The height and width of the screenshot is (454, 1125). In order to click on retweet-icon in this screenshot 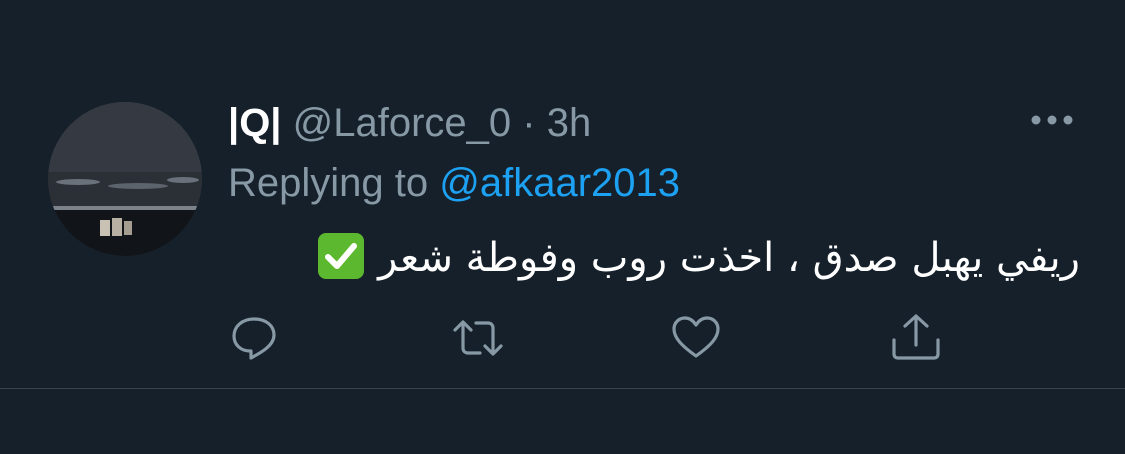, I will do `click(478, 338)`.